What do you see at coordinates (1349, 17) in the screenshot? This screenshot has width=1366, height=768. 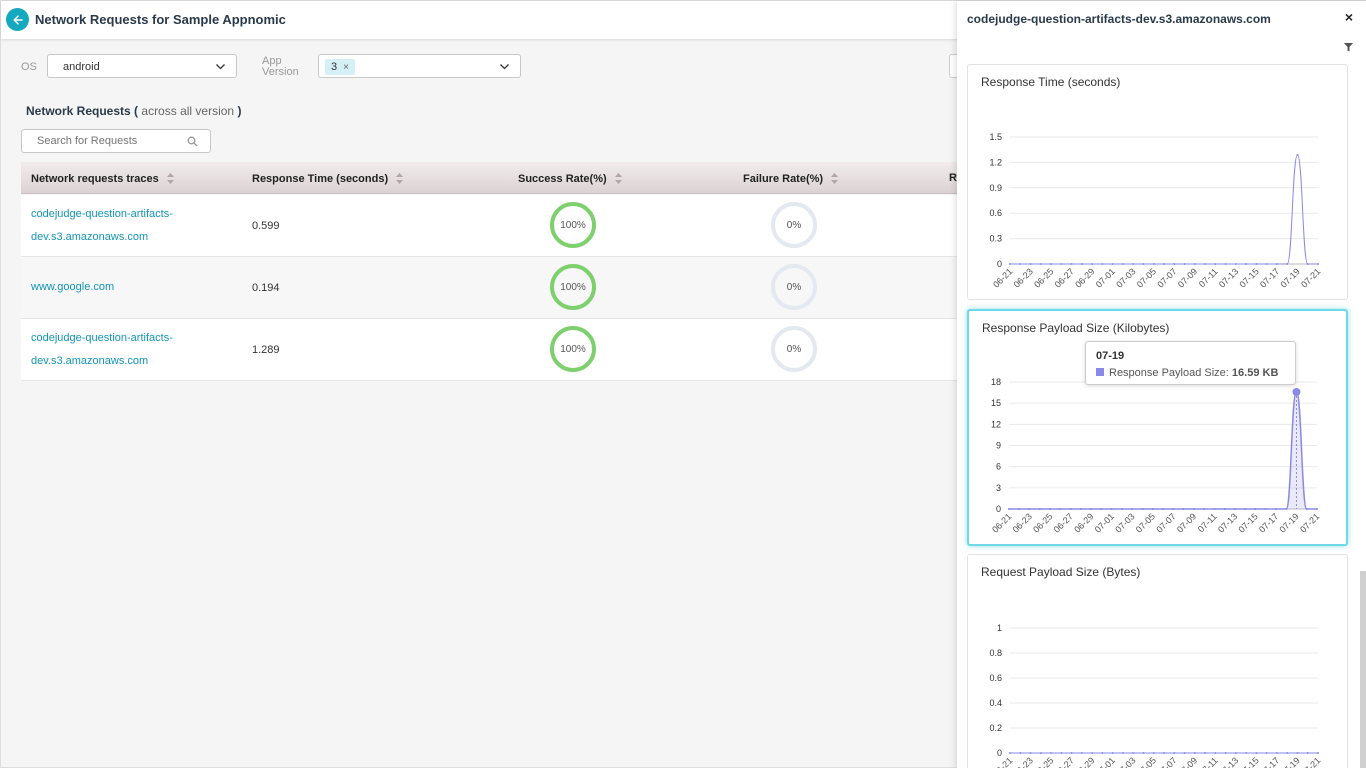 I see `close-icon: ×` at bounding box center [1349, 17].